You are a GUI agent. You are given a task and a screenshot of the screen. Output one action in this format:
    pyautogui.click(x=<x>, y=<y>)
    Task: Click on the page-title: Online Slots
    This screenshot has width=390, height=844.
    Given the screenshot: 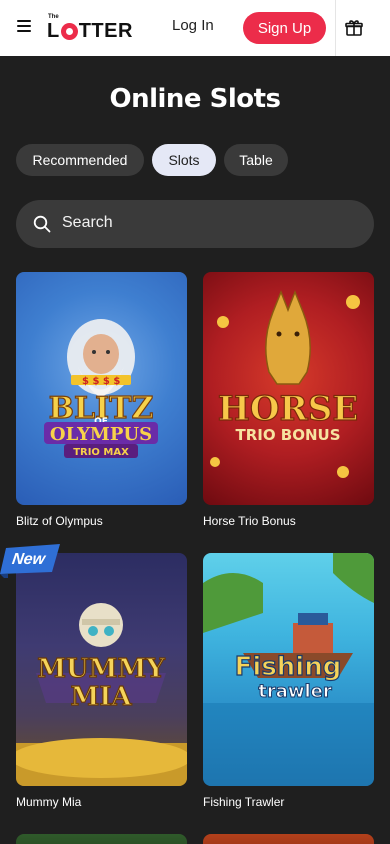 What is the action you would take?
    pyautogui.click(x=195, y=99)
    